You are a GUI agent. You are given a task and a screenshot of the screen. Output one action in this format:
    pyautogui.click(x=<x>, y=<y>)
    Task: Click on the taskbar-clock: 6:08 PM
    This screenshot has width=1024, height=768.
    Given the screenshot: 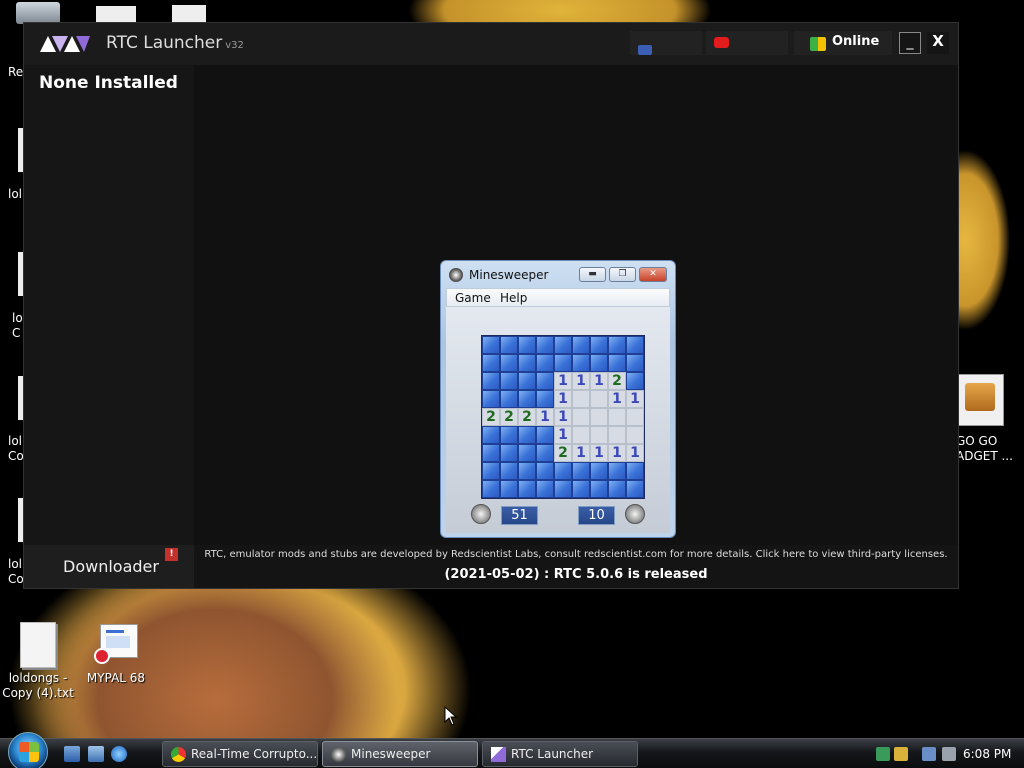 What is the action you would take?
    pyautogui.click(x=987, y=754)
    